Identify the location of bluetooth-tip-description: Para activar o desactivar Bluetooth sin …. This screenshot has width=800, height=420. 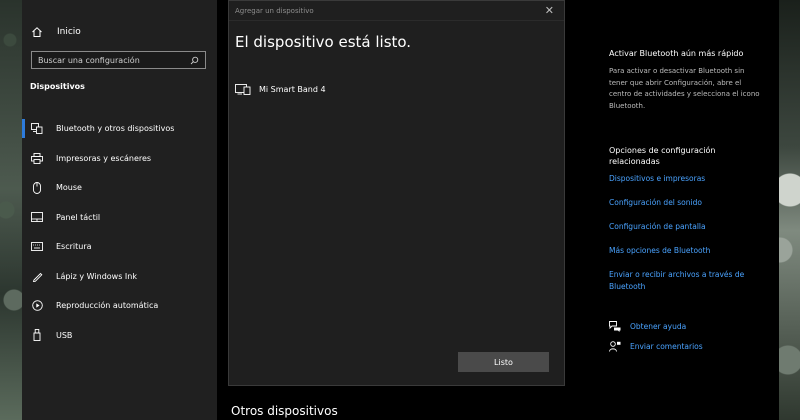
(684, 88).